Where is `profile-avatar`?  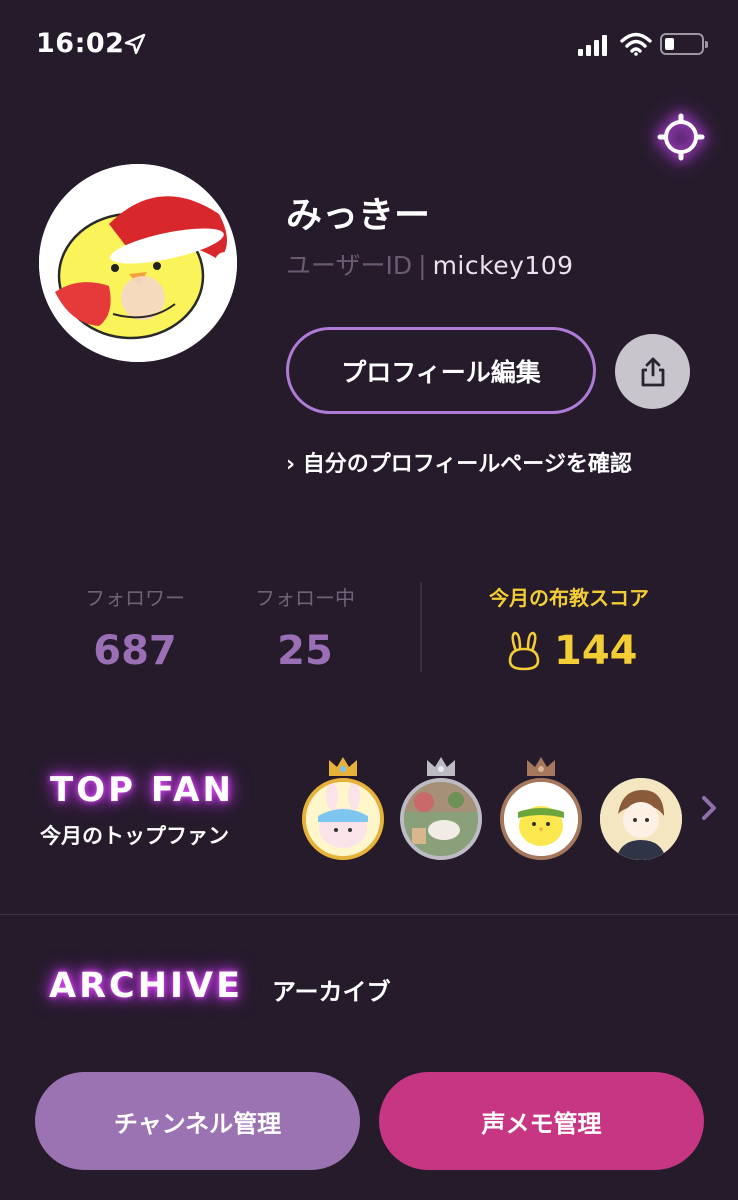 profile-avatar is located at coordinates (138, 263).